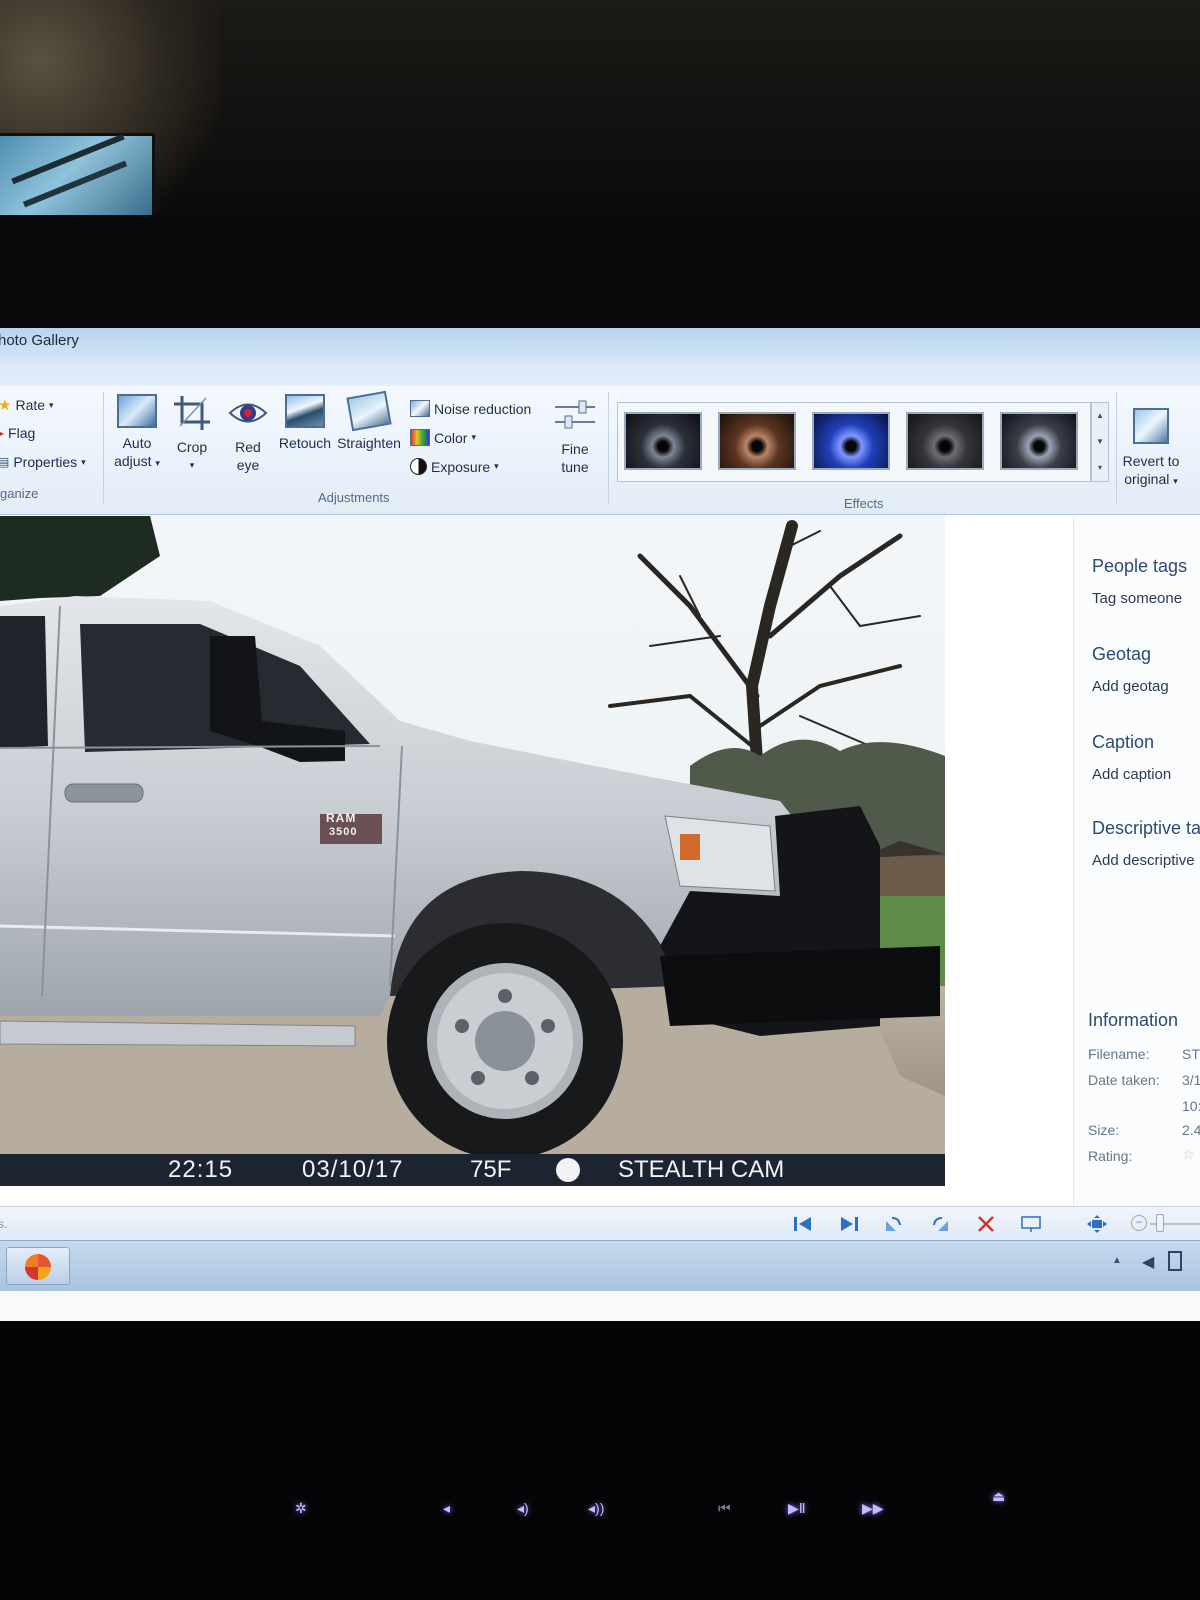 This screenshot has height=1600, width=1200. What do you see at coordinates (137, 443) in the screenshot?
I see `auto-adjust-label-1: Auto` at bounding box center [137, 443].